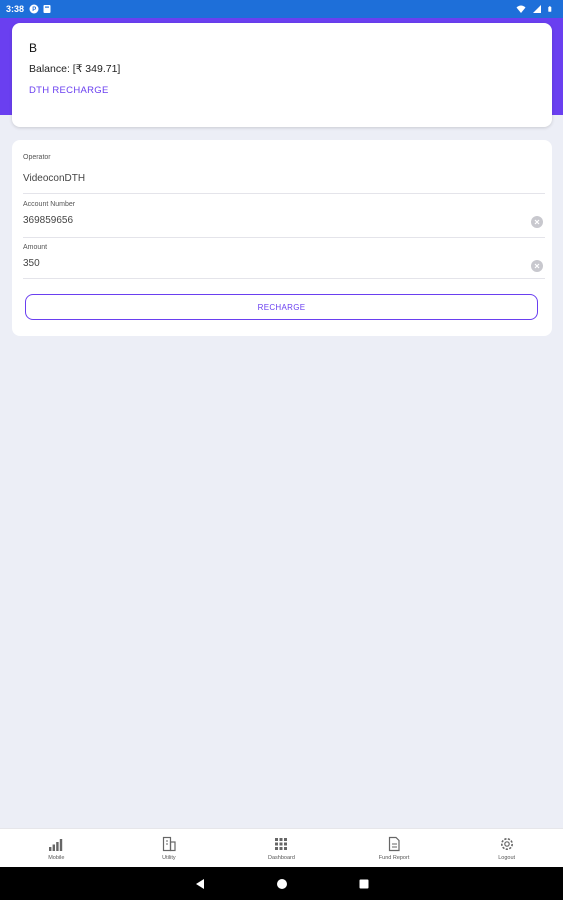 The width and height of the screenshot is (563, 900). I want to click on building-icon, so click(169, 843).